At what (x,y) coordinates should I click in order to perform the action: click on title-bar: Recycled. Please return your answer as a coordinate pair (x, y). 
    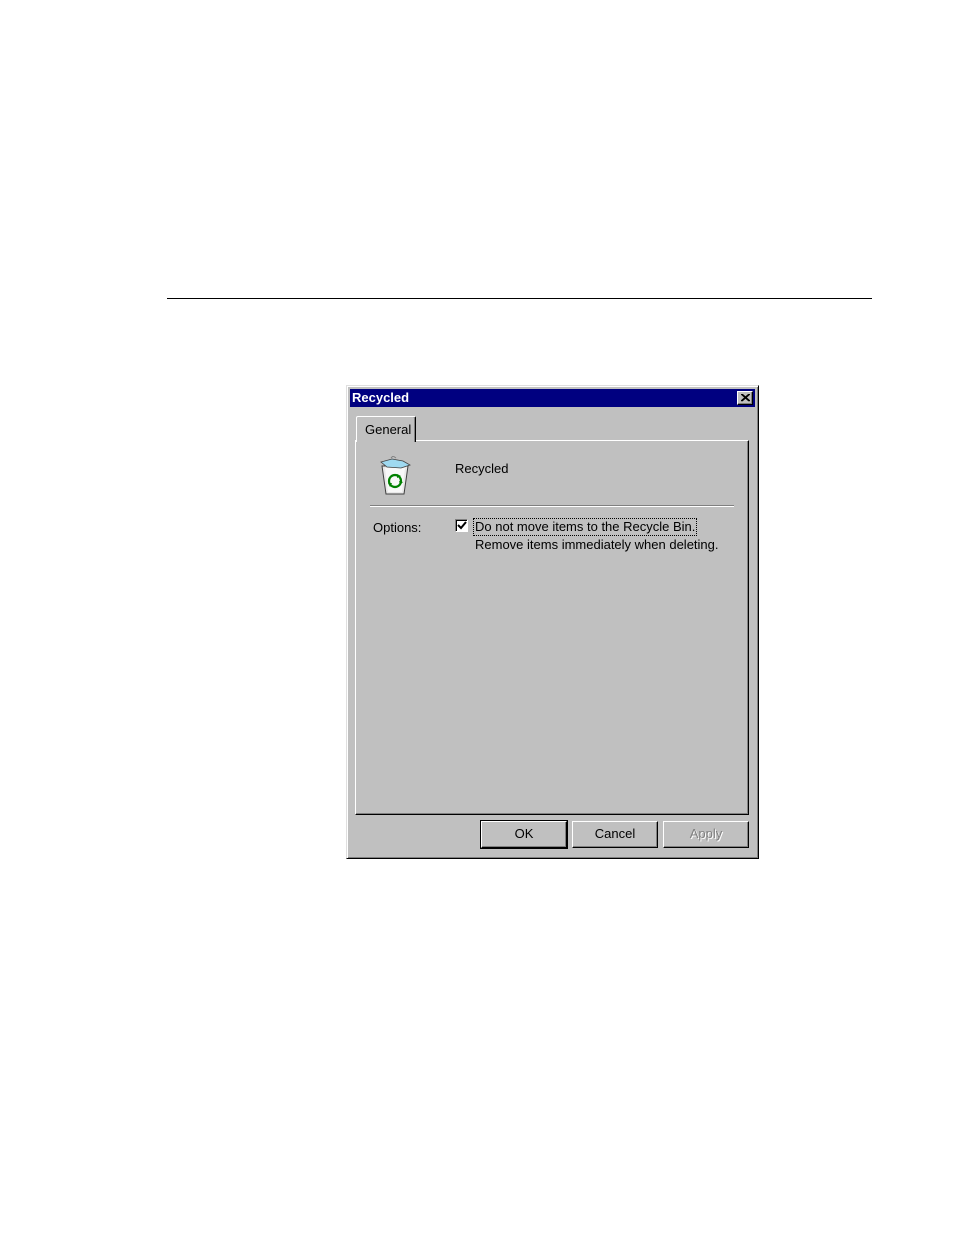
    Looking at the image, I should click on (552, 398).